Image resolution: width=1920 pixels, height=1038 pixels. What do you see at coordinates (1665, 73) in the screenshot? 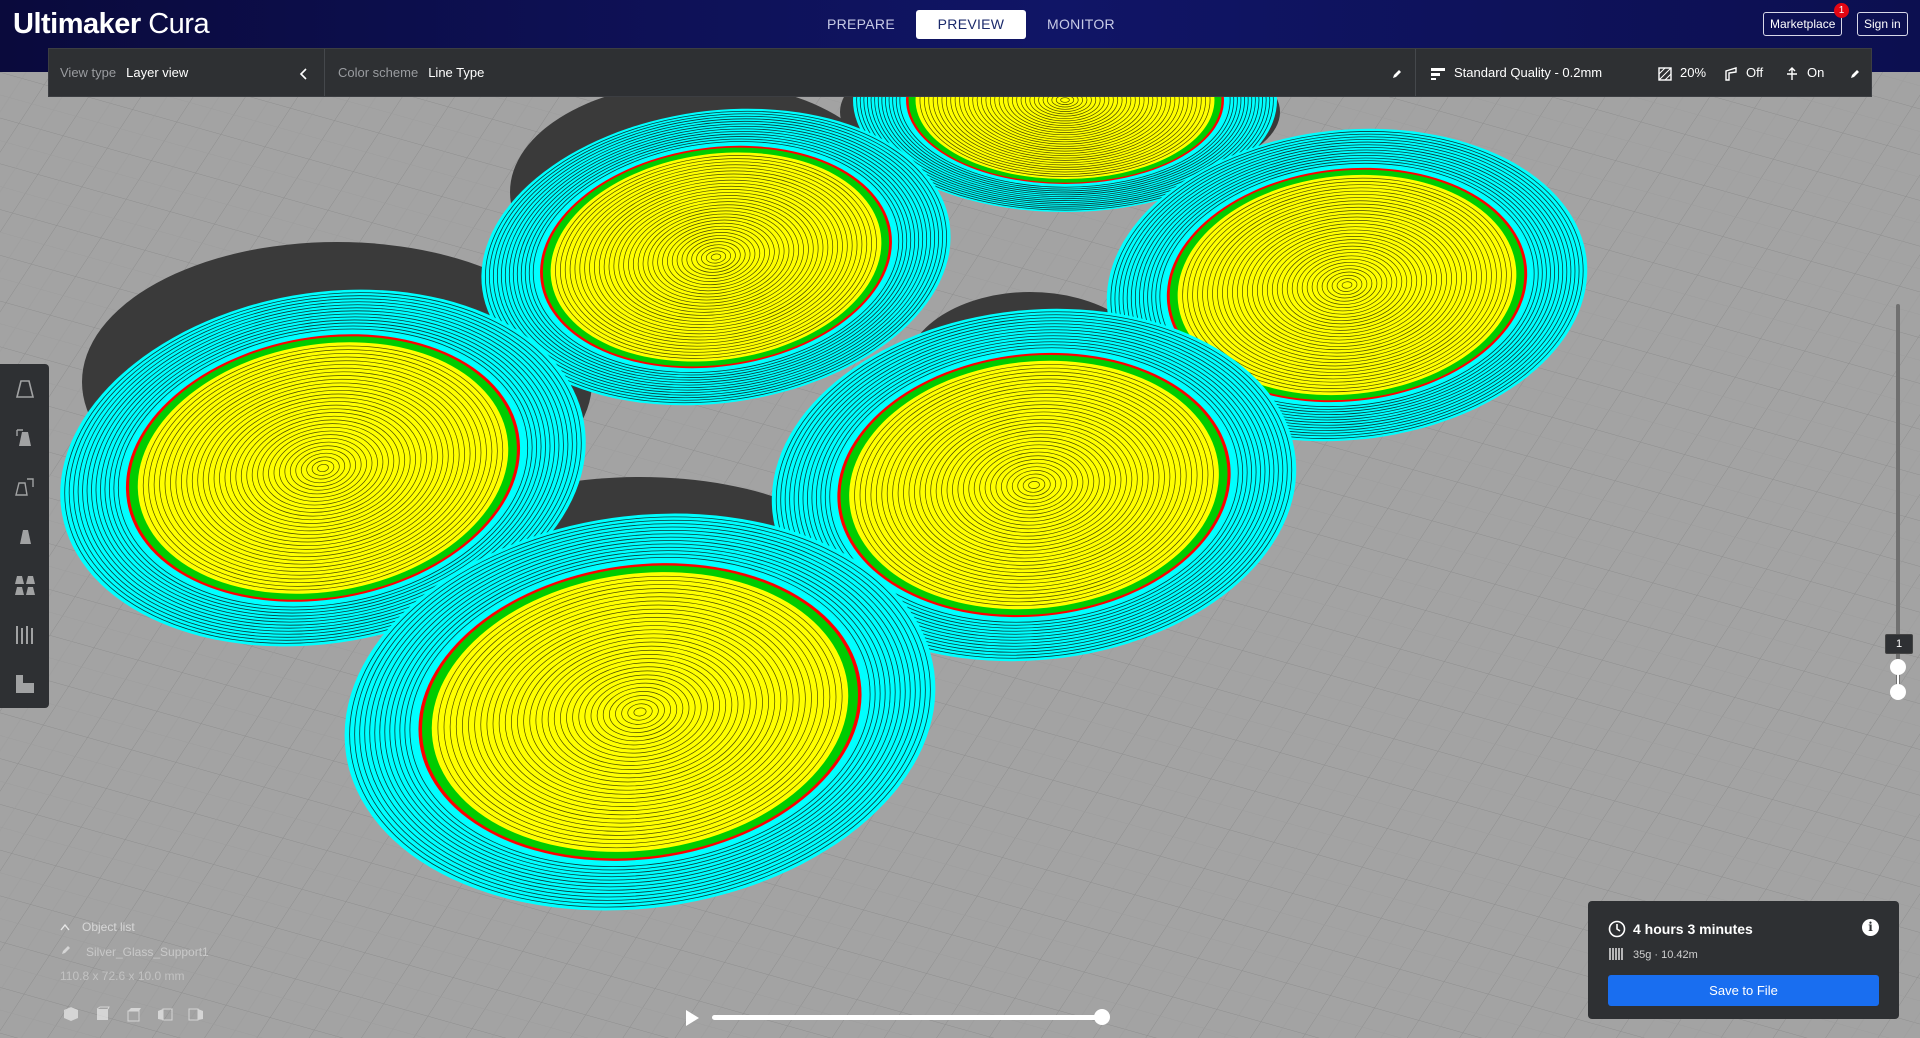
I see `infill-icon` at bounding box center [1665, 73].